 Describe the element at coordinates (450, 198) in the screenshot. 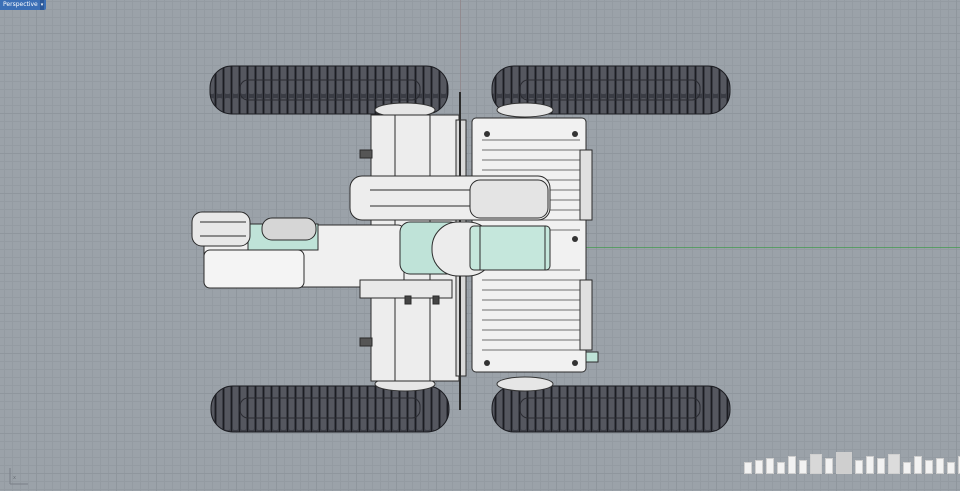

I see `arm-upper-link` at that location.